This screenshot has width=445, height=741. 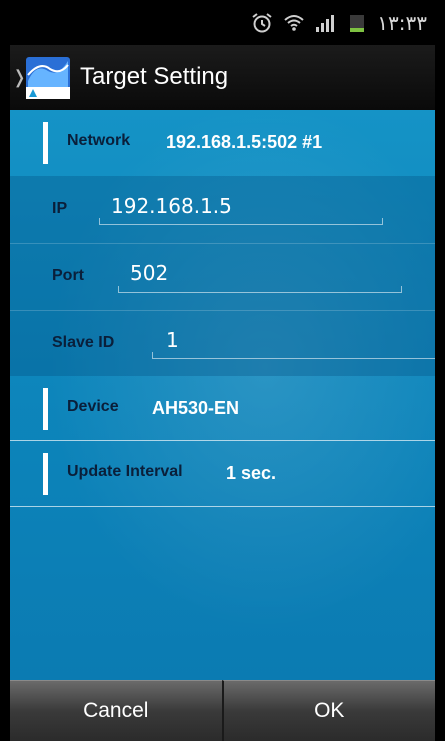 What do you see at coordinates (293, 355) in the screenshot?
I see `slave-id-field-underline` at bounding box center [293, 355].